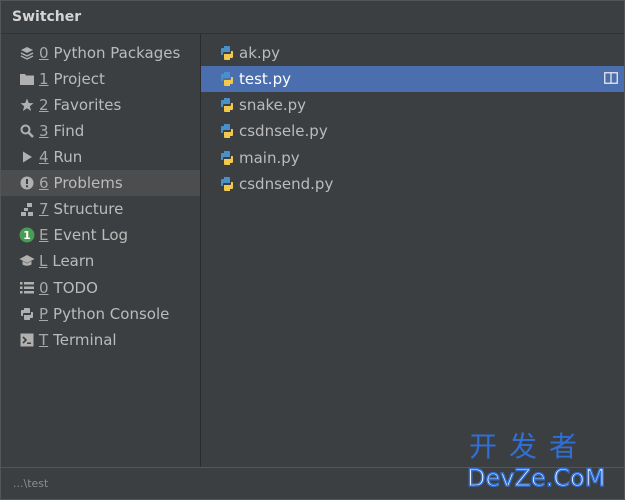 The width and height of the screenshot is (625, 500). I want to click on tool-window-terminal: T Terminal, so click(100, 340).